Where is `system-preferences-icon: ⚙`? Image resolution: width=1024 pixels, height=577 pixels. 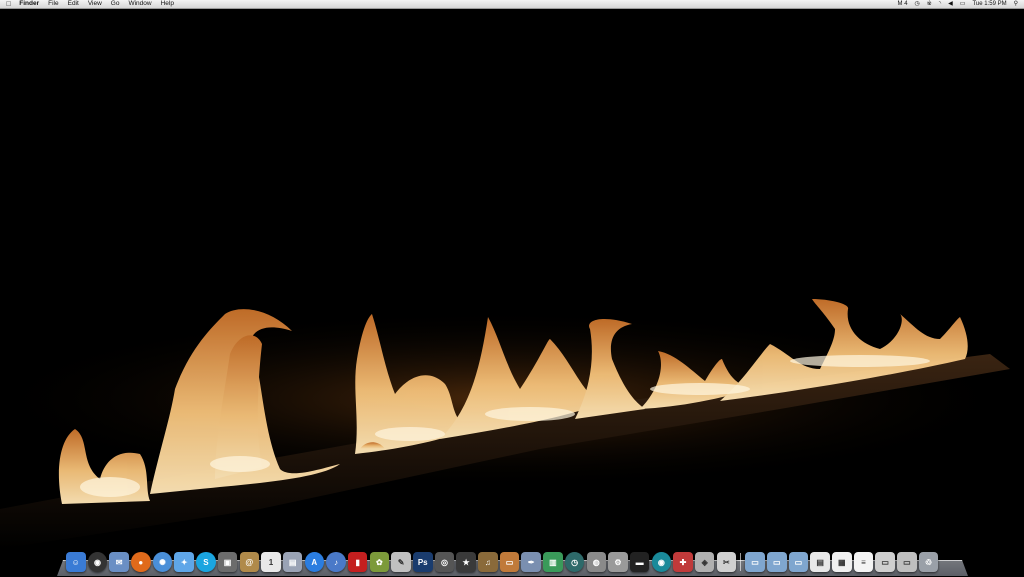
system-preferences-icon: ⚙ is located at coordinates (618, 562).